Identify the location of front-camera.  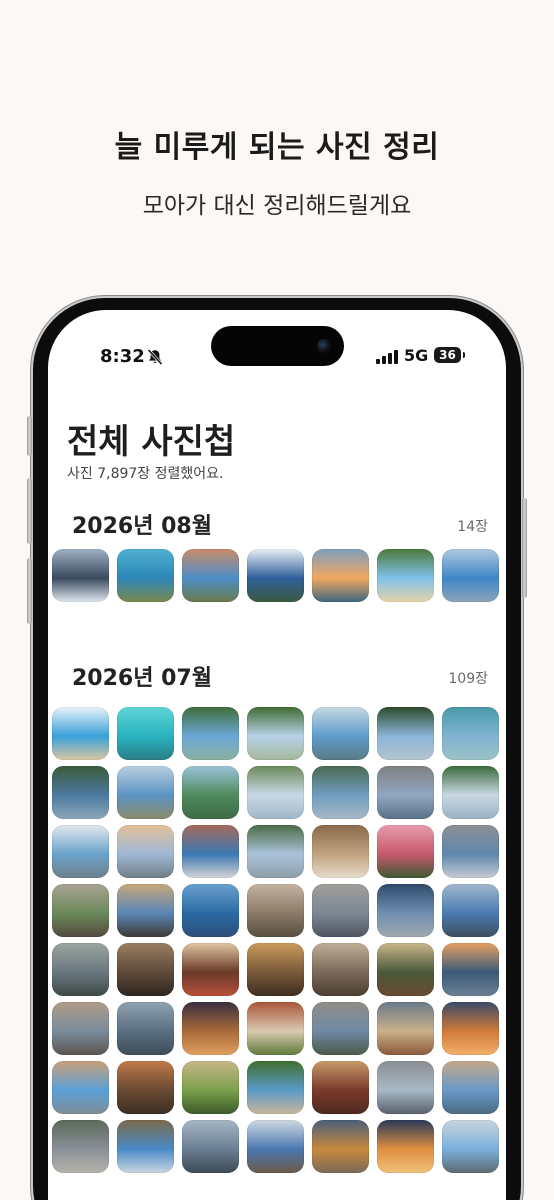
(324, 346).